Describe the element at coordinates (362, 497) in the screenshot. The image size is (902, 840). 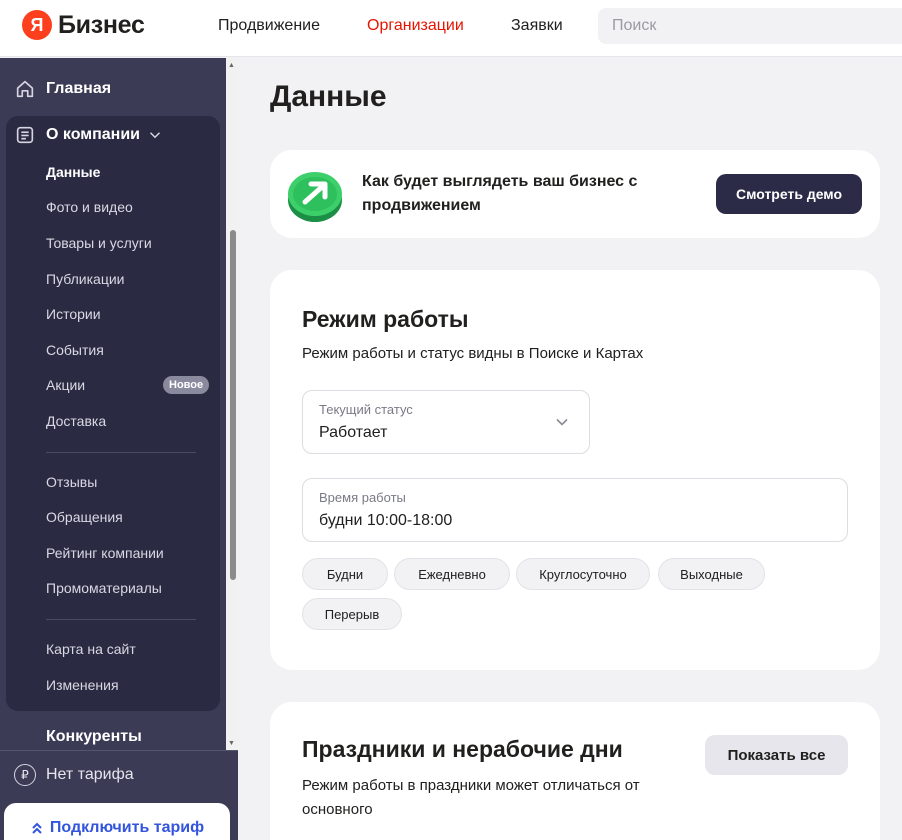
I see `field-label: Время работы` at that location.